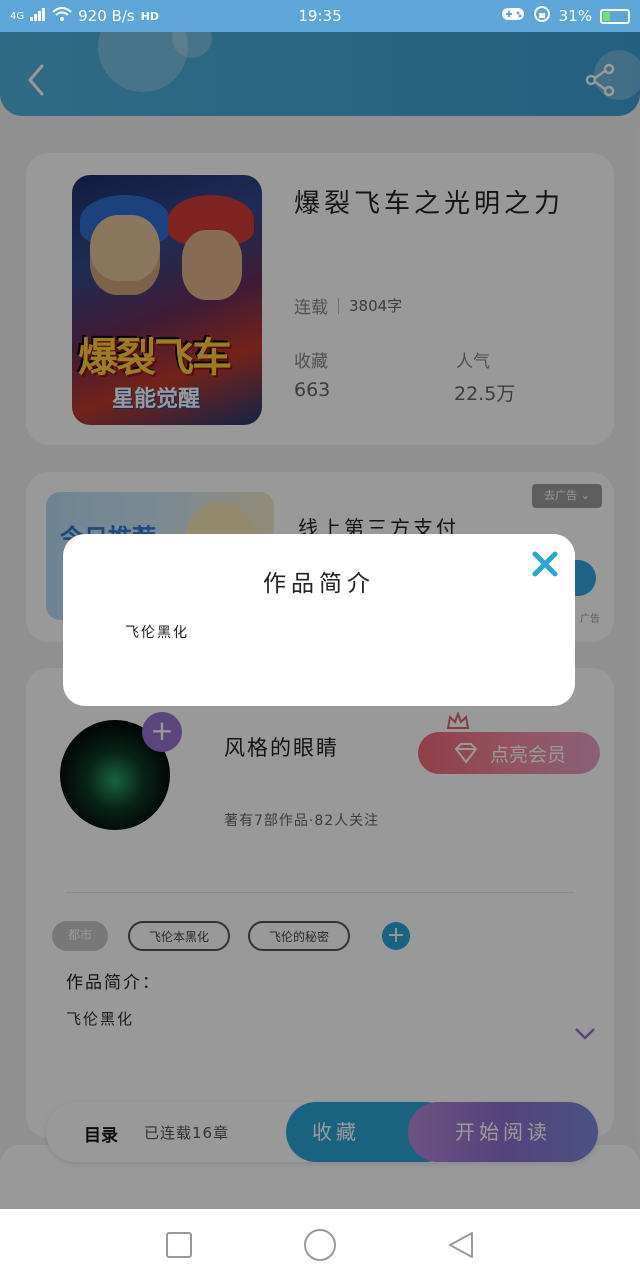  Describe the element at coordinates (461, 1245) in the screenshot. I see `back-nav-icon` at that location.